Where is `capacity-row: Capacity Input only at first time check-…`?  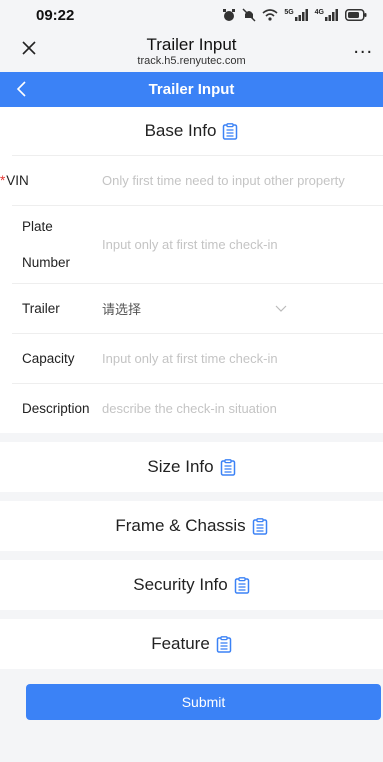
capacity-row: Capacity Input only at first time check-… is located at coordinates (197, 358).